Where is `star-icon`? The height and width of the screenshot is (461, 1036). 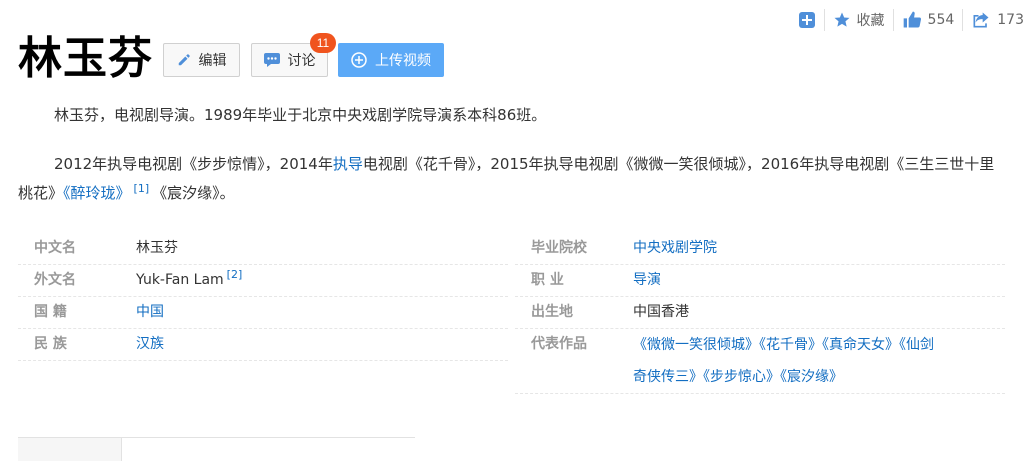 star-icon is located at coordinates (842, 19).